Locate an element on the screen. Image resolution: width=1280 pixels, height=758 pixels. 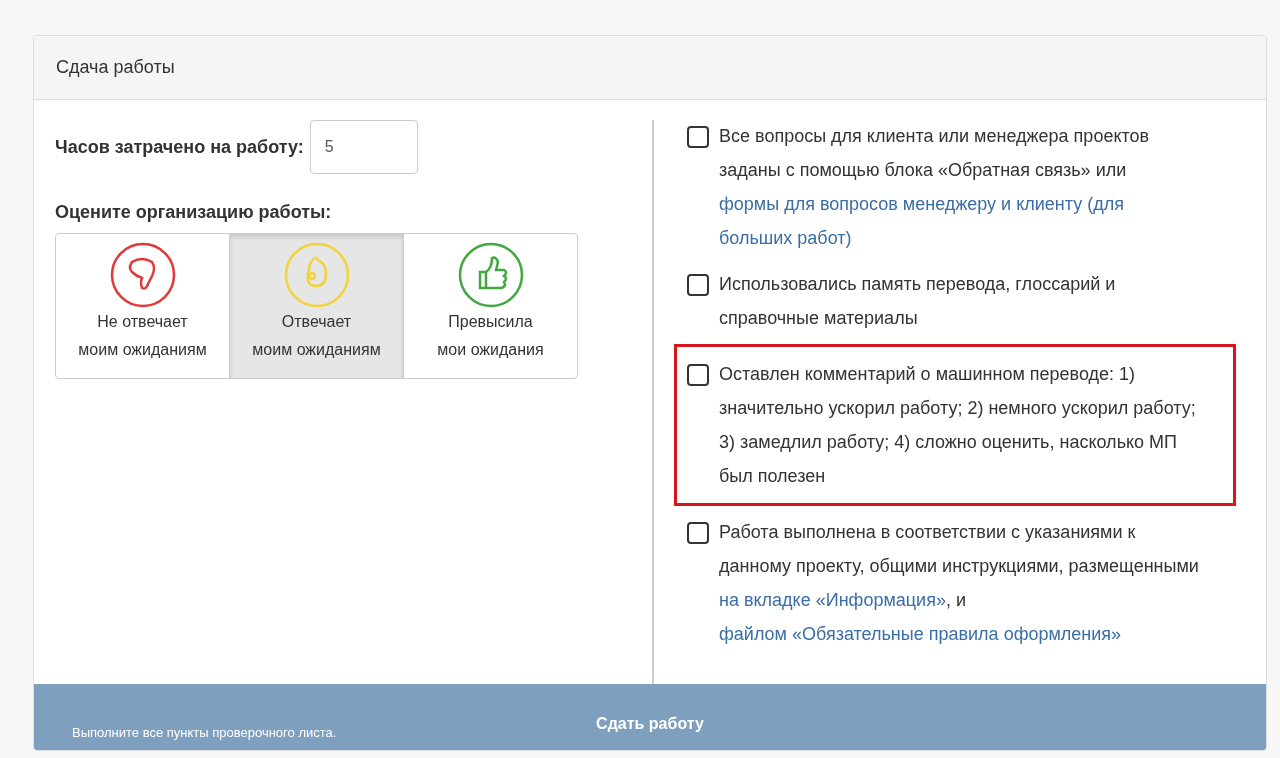
checklist-text: Работа выполнена в соответствии с указаниями к данному проекту, общими инструкциями, размещенными на вкладке «Информация», и файлом «Обязательные правила оформления» is located at coordinates (959, 583).